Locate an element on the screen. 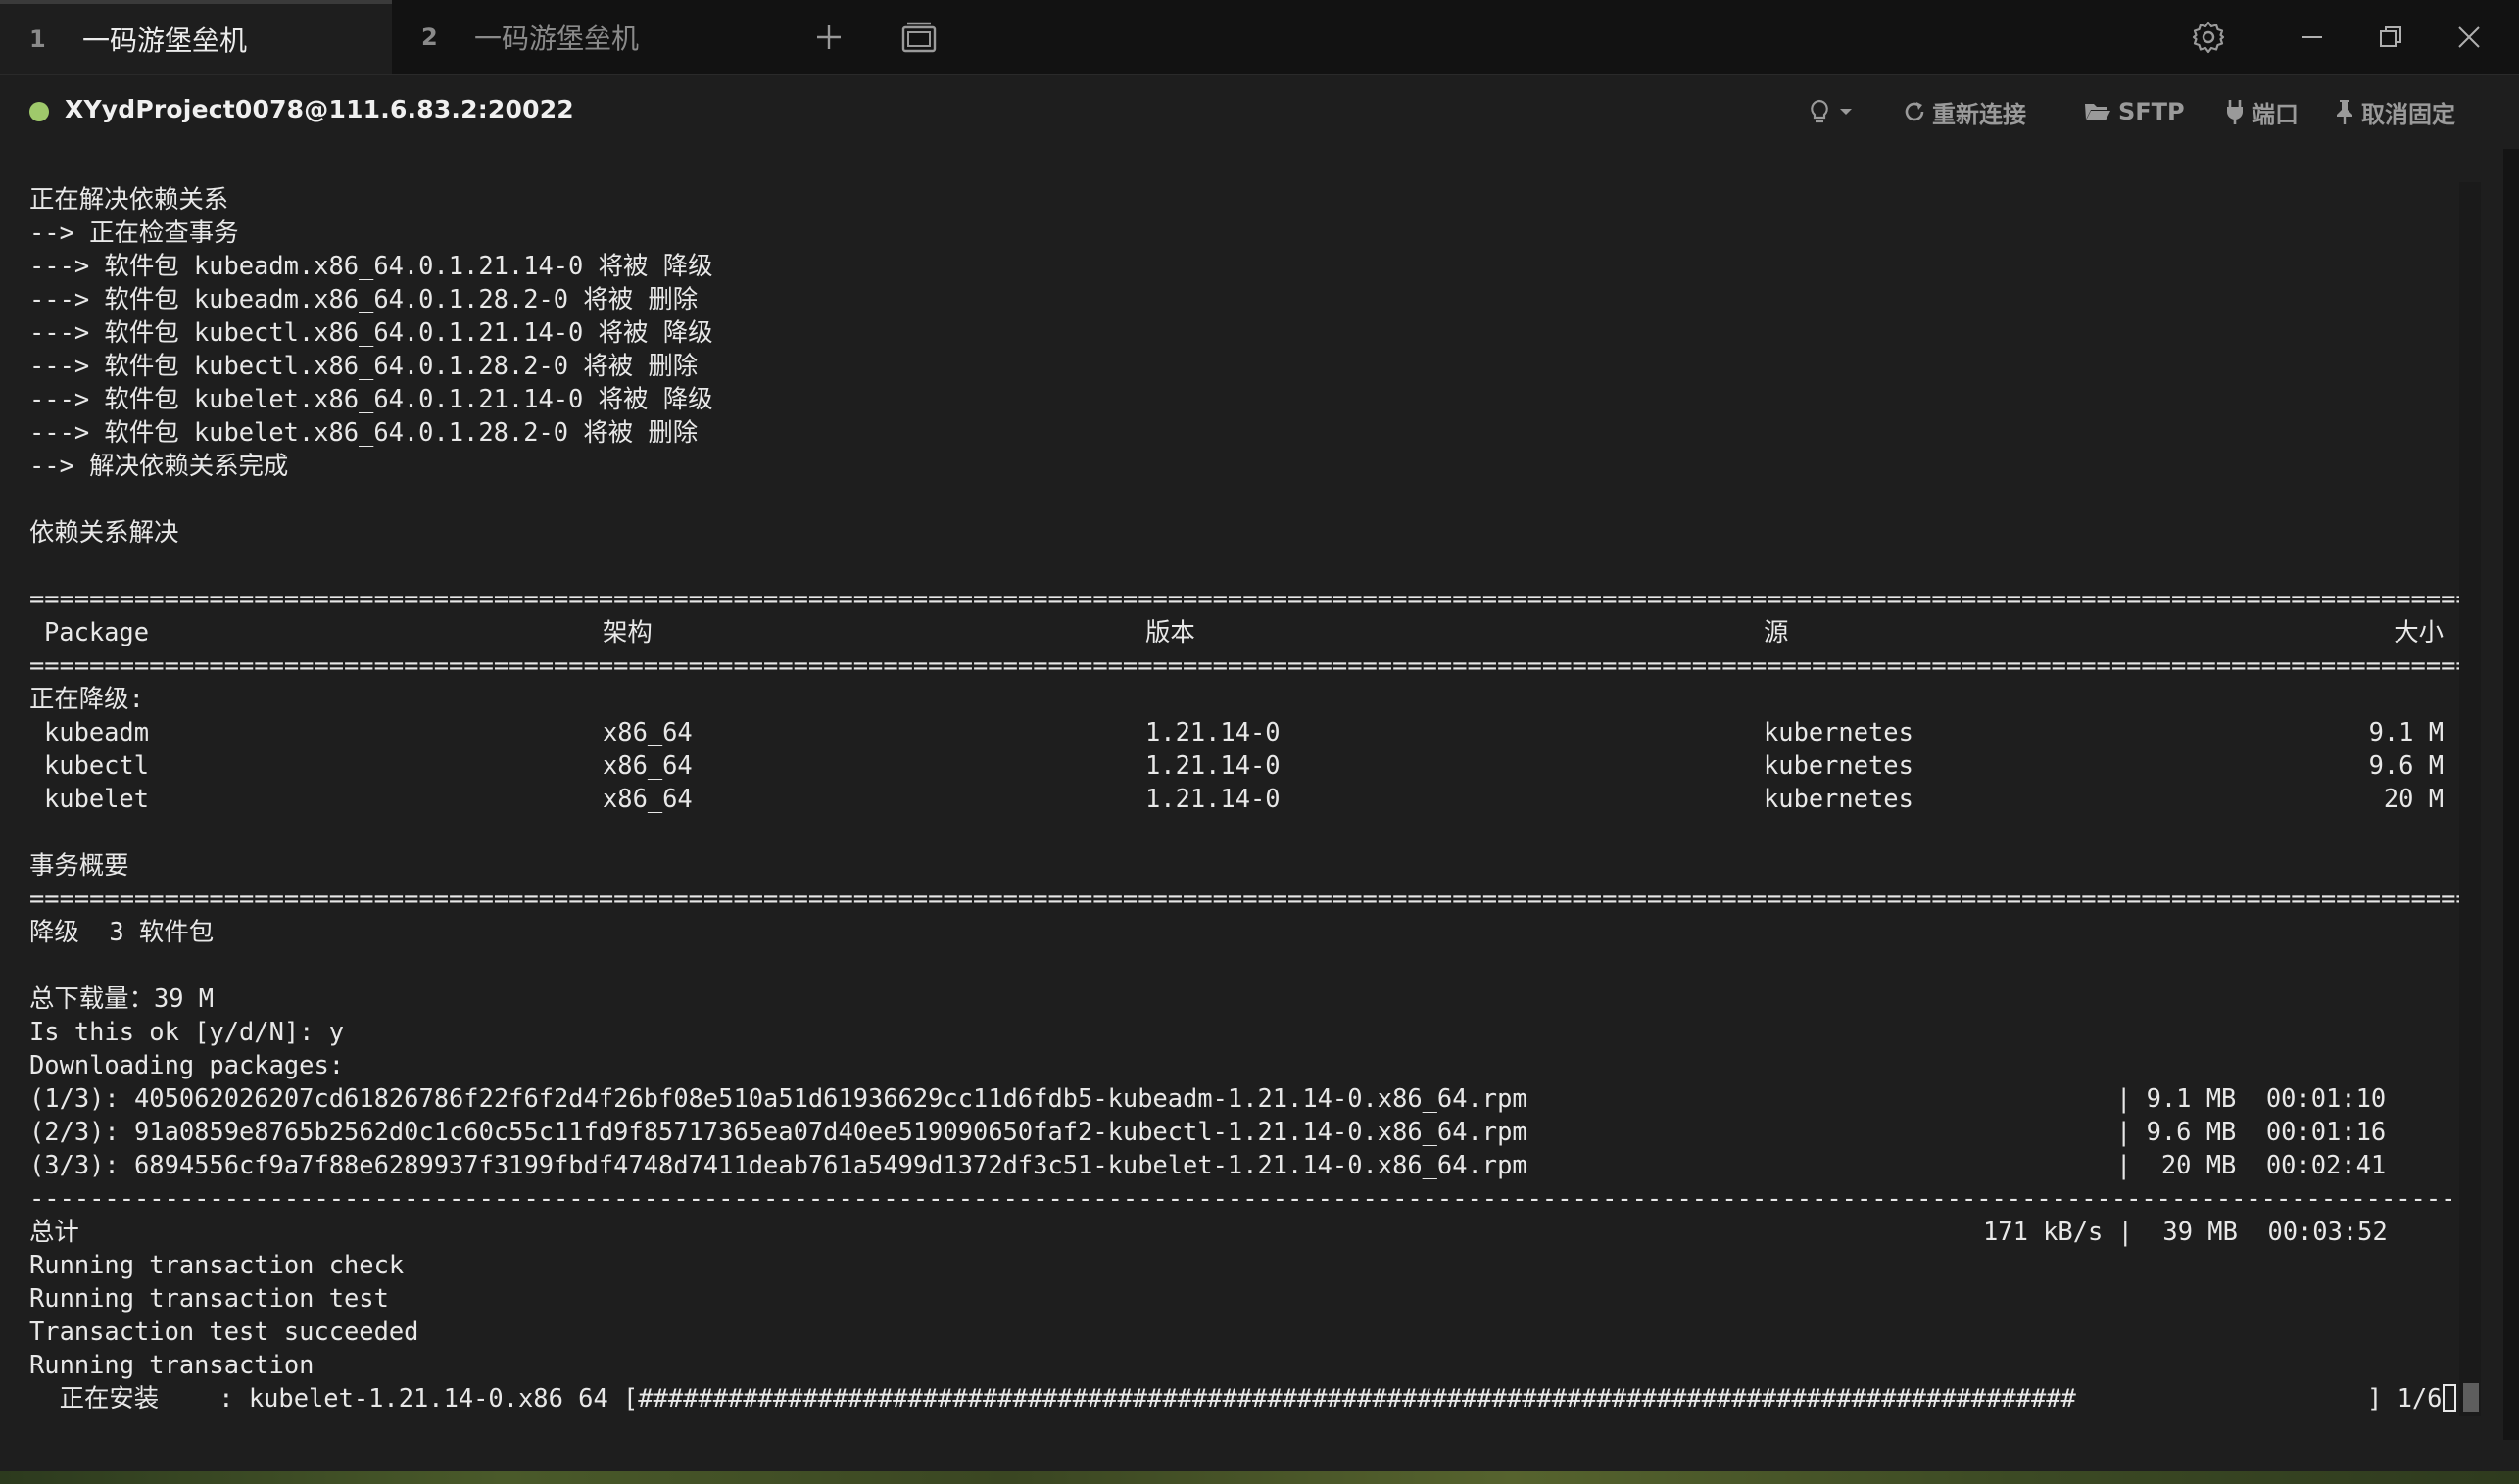 This screenshot has height=1484, width=2519. add-tab-icon is located at coordinates (829, 37).